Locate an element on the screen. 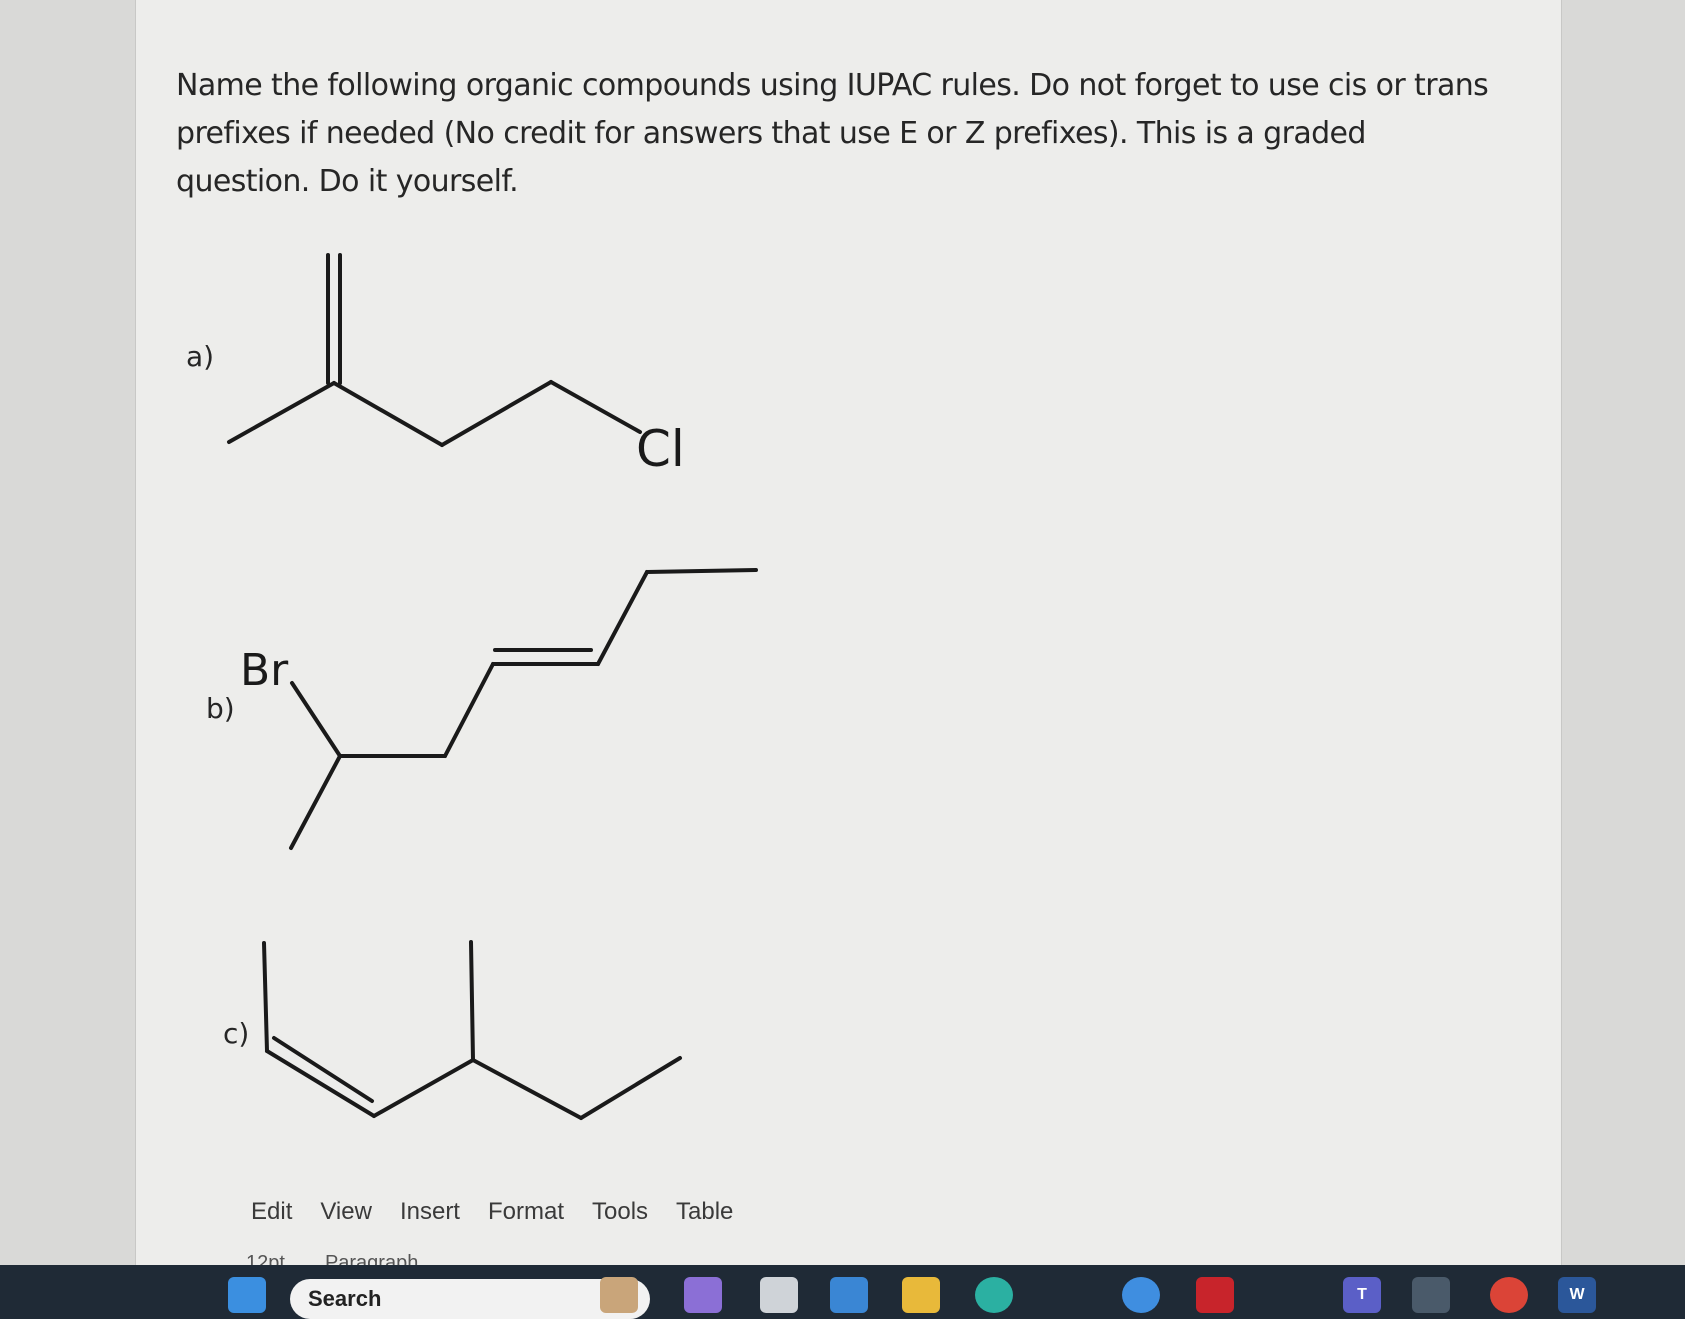  task-view-icon is located at coordinates (779, 1295).